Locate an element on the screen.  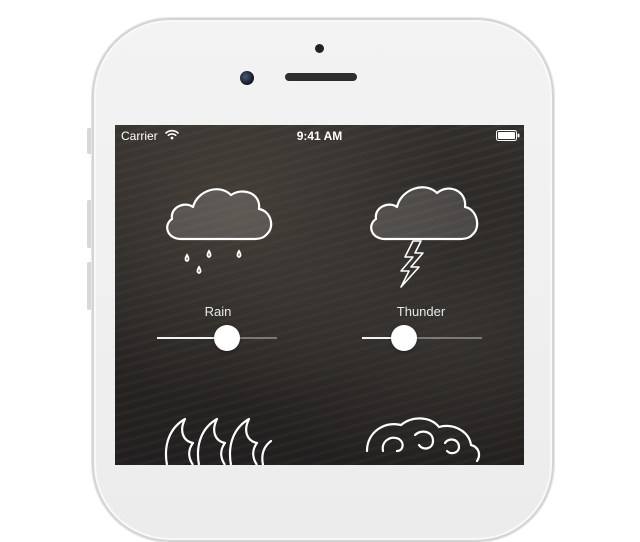
proximity-sensor is located at coordinates (319, 48).